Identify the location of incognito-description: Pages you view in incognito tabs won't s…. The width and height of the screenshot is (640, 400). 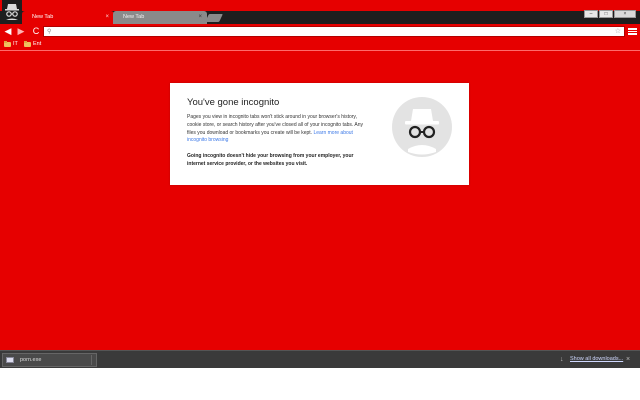
(279, 129).